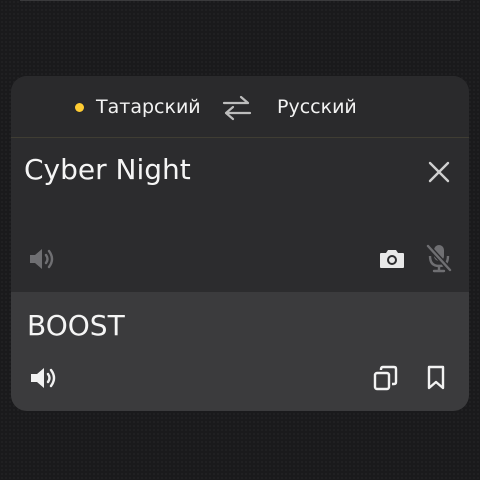 The height and width of the screenshot is (480, 480). I want to click on swap-languages-button, so click(237, 108).